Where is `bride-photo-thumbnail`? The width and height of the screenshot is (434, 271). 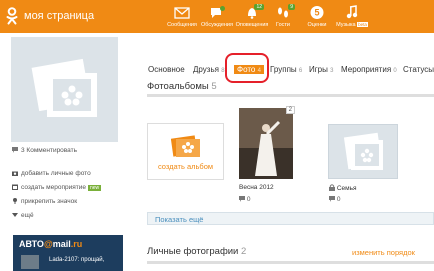 bride-photo-thumbnail is located at coordinates (266, 143).